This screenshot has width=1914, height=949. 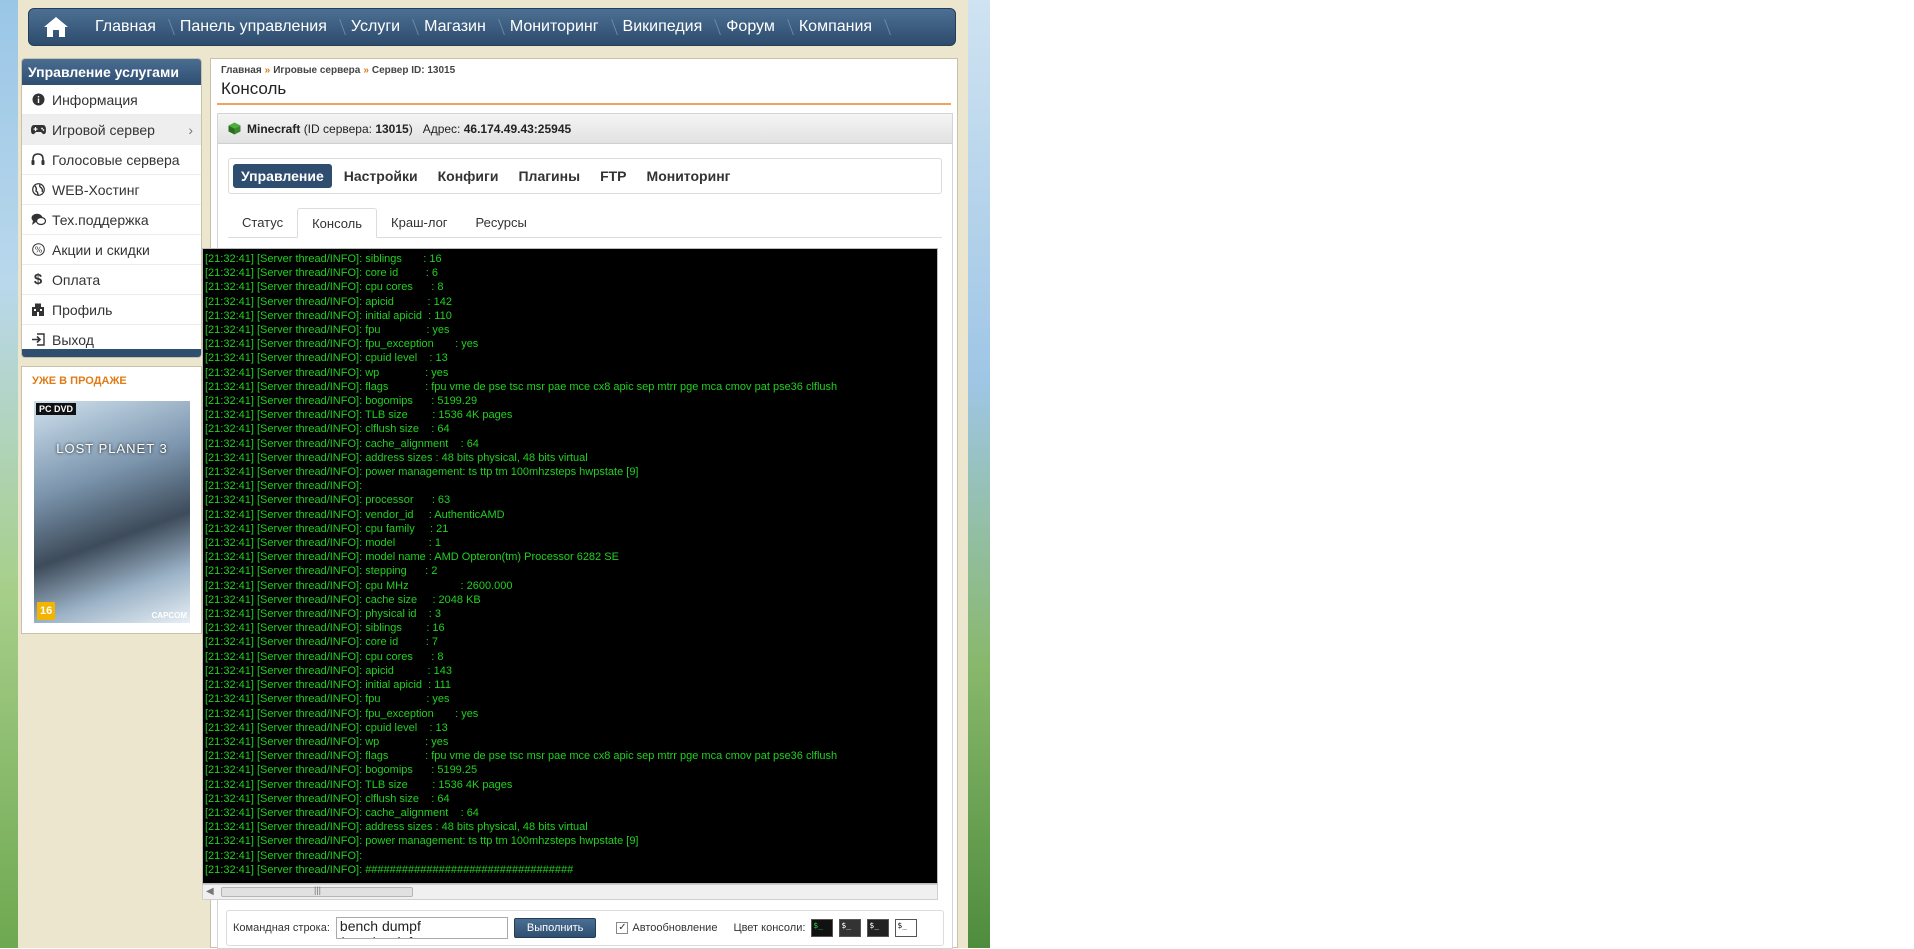 What do you see at coordinates (38, 279) in the screenshot?
I see `dollar-icon: $` at bounding box center [38, 279].